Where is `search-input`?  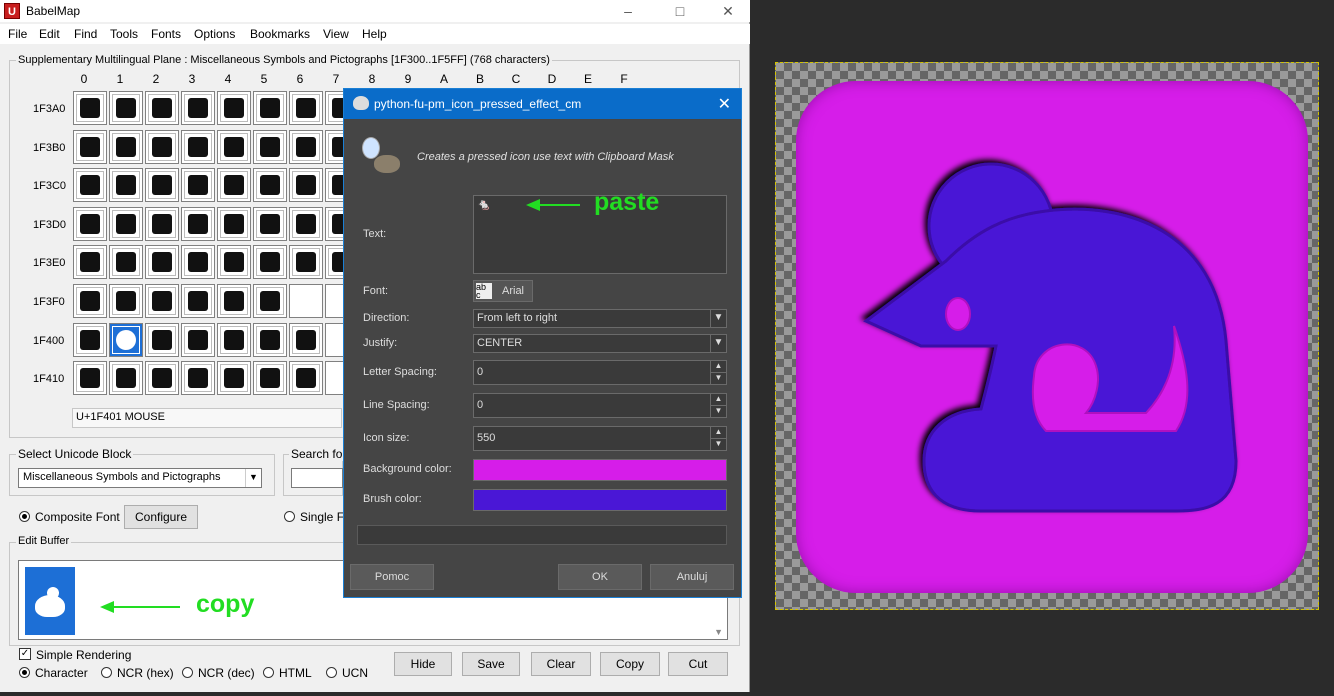 search-input is located at coordinates (317, 478).